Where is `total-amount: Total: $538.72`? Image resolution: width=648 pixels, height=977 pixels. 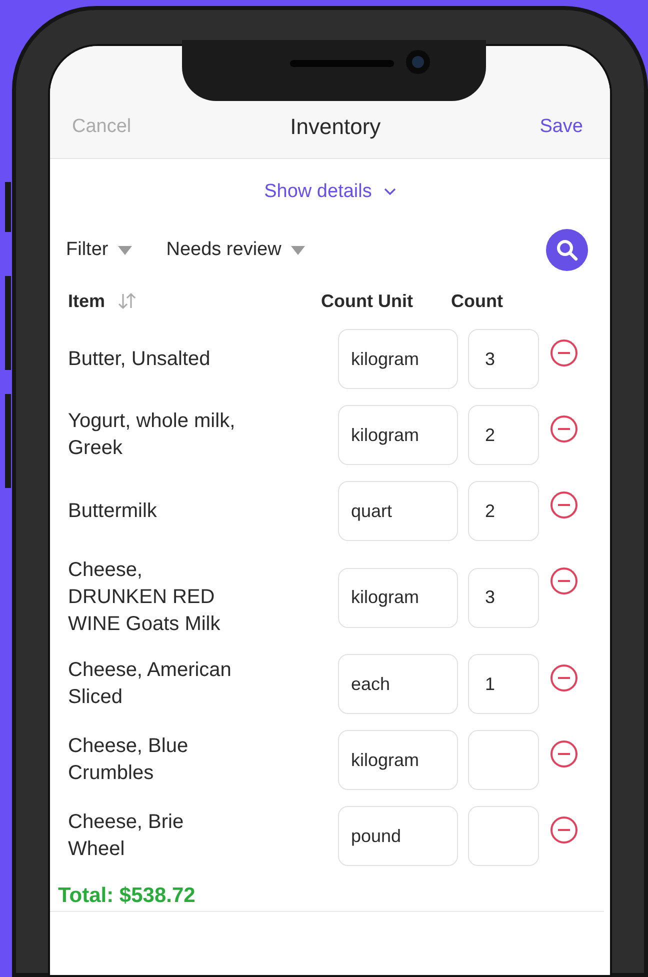
total-amount: Total: $538.72 is located at coordinates (327, 893).